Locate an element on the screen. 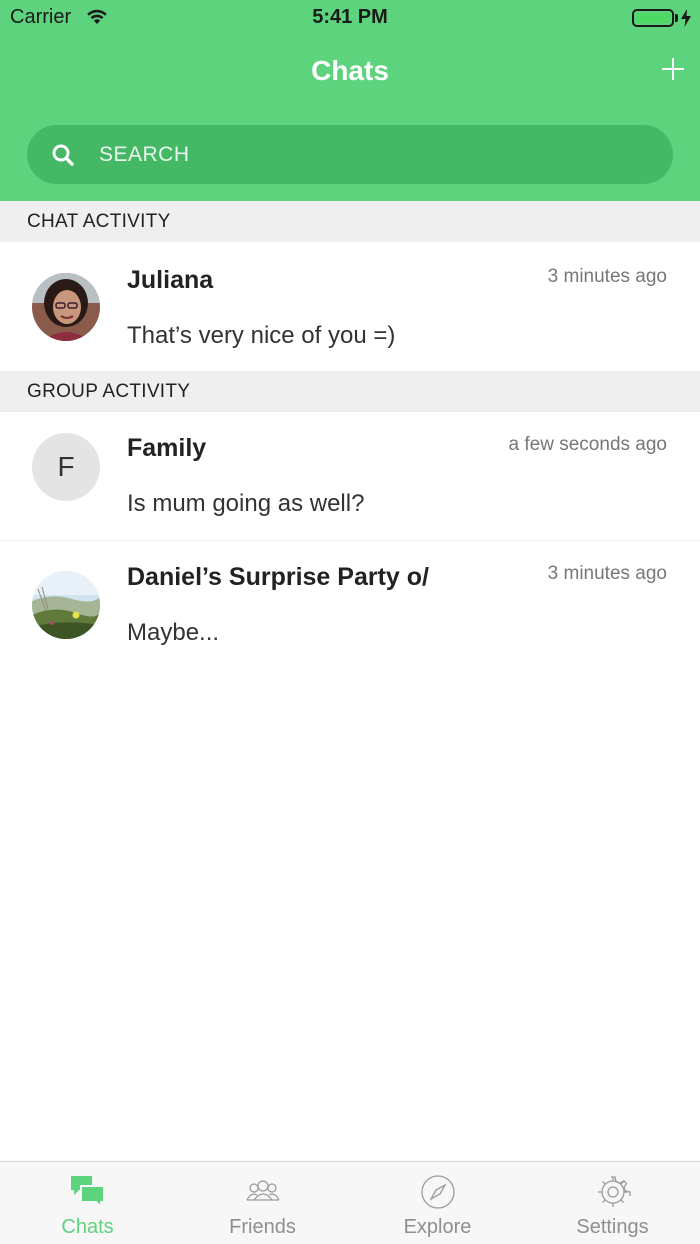 Image resolution: width=700 pixels, height=1244 pixels. chat-time: 3 minutes ago is located at coordinates (607, 276).